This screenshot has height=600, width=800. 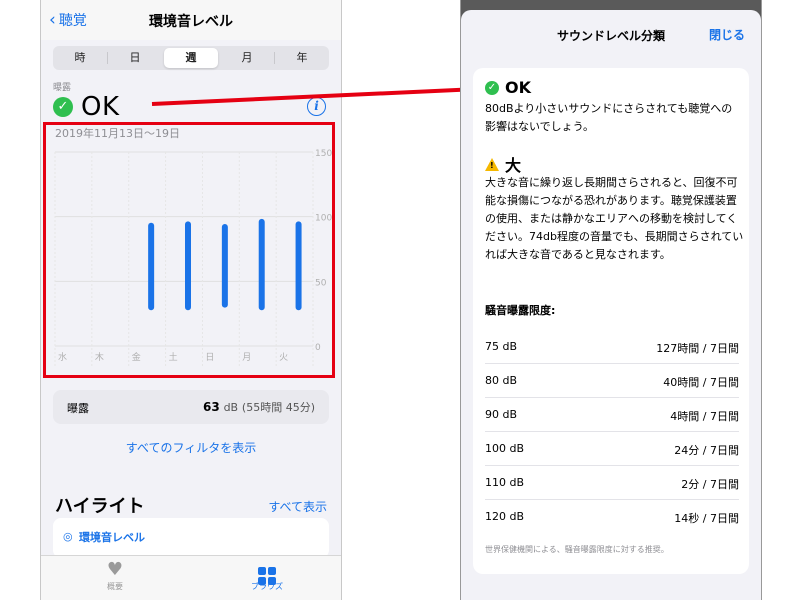 I want to click on summary-detail: (55時間 45分), so click(x=278, y=407).